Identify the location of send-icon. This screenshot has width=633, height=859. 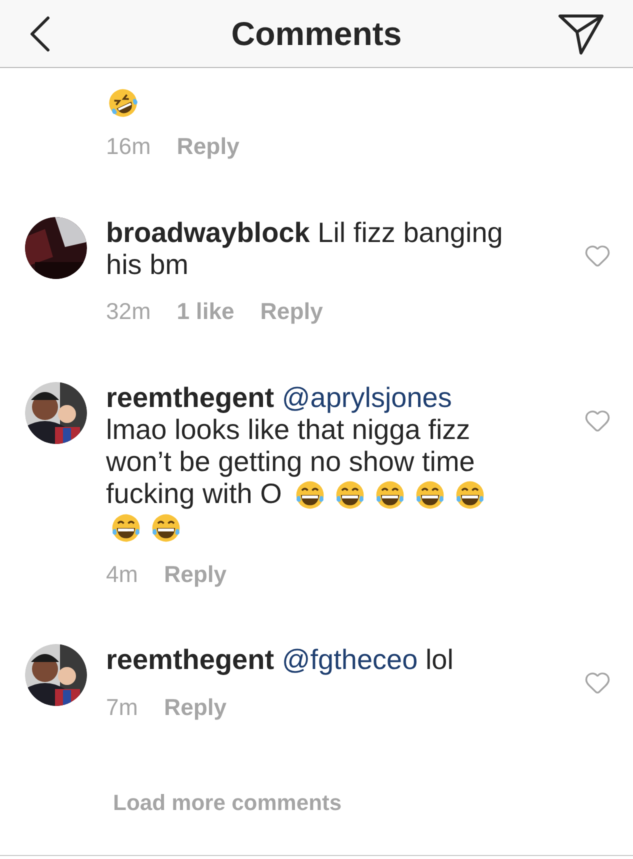
(581, 34).